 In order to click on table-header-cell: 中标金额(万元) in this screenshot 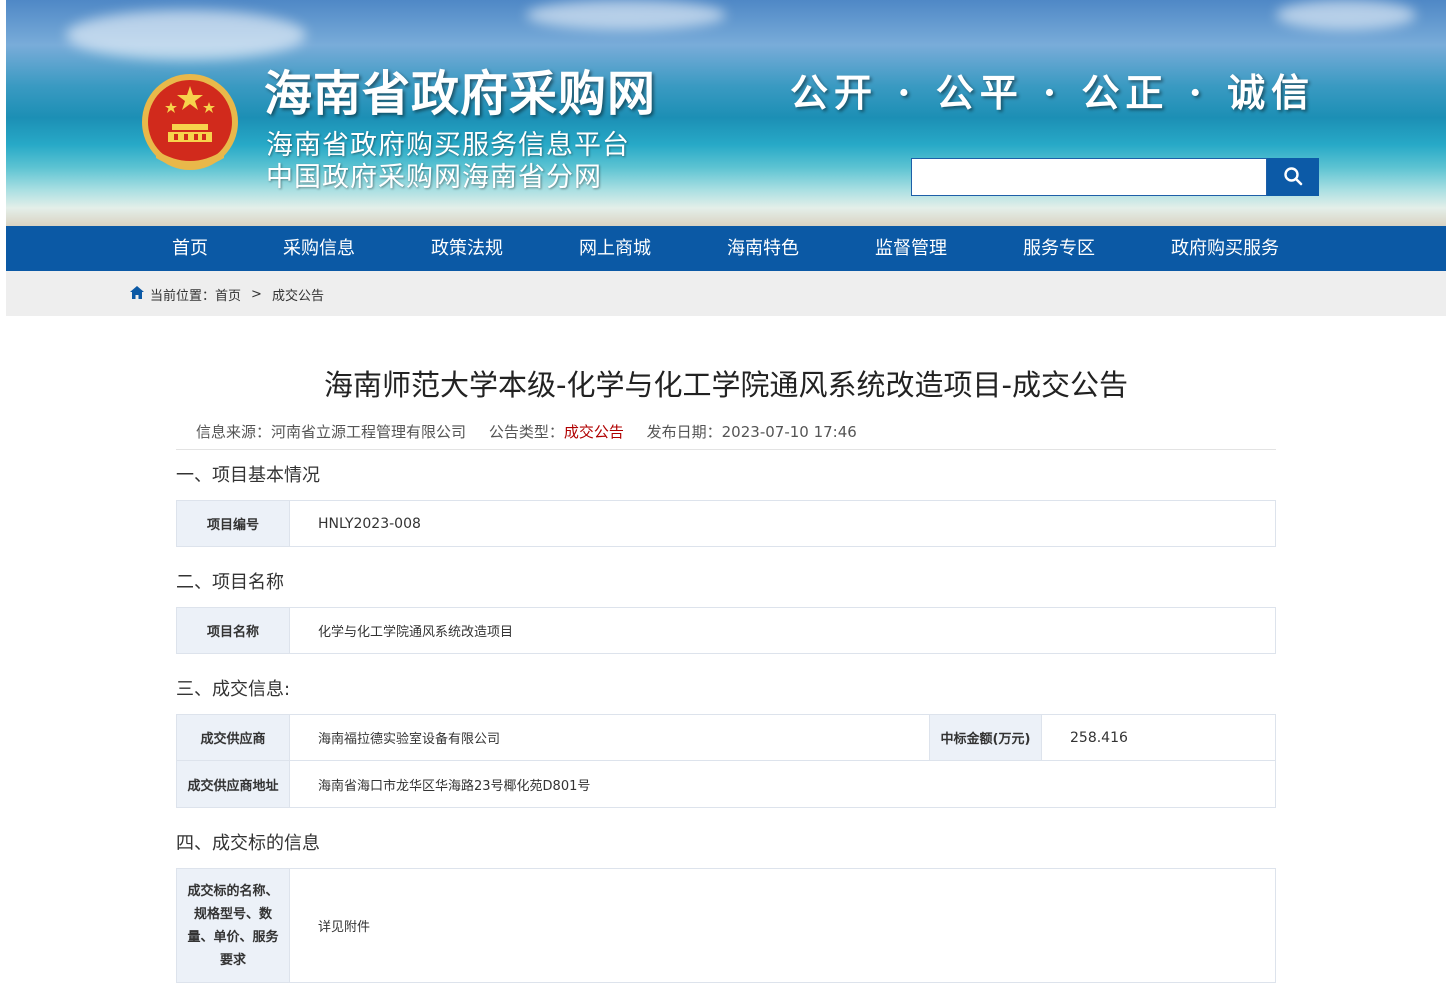, I will do `click(985, 737)`.